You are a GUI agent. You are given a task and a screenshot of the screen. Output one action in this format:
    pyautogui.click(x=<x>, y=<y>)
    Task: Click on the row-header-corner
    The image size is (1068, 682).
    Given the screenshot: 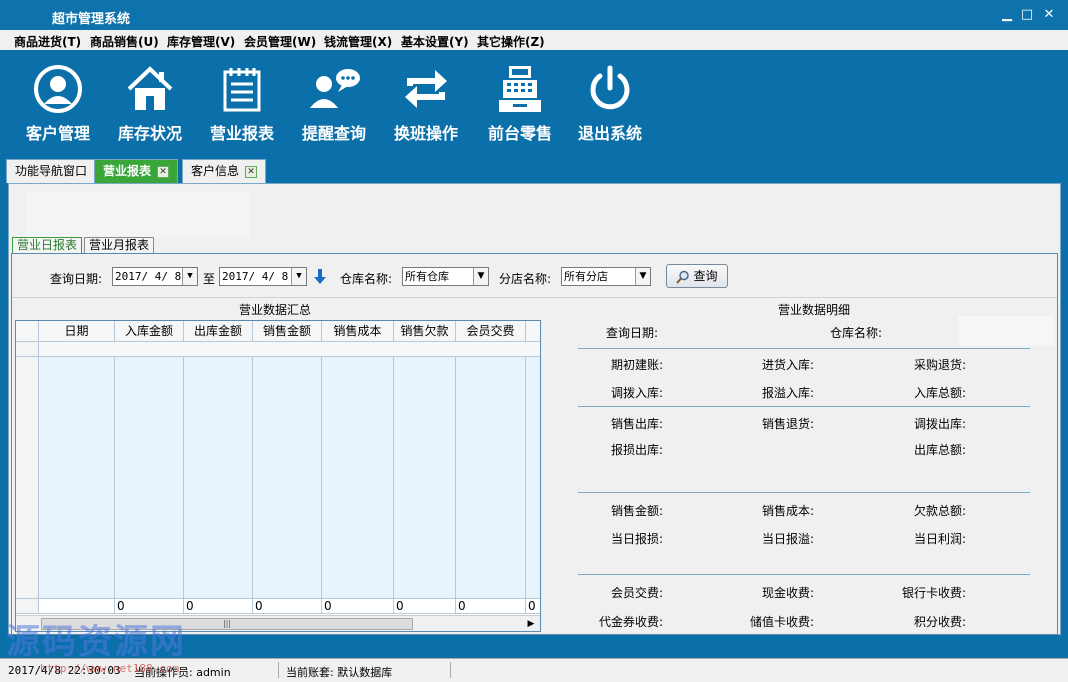 What is the action you would take?
    pyautogui.click(x=27, y=331)
    